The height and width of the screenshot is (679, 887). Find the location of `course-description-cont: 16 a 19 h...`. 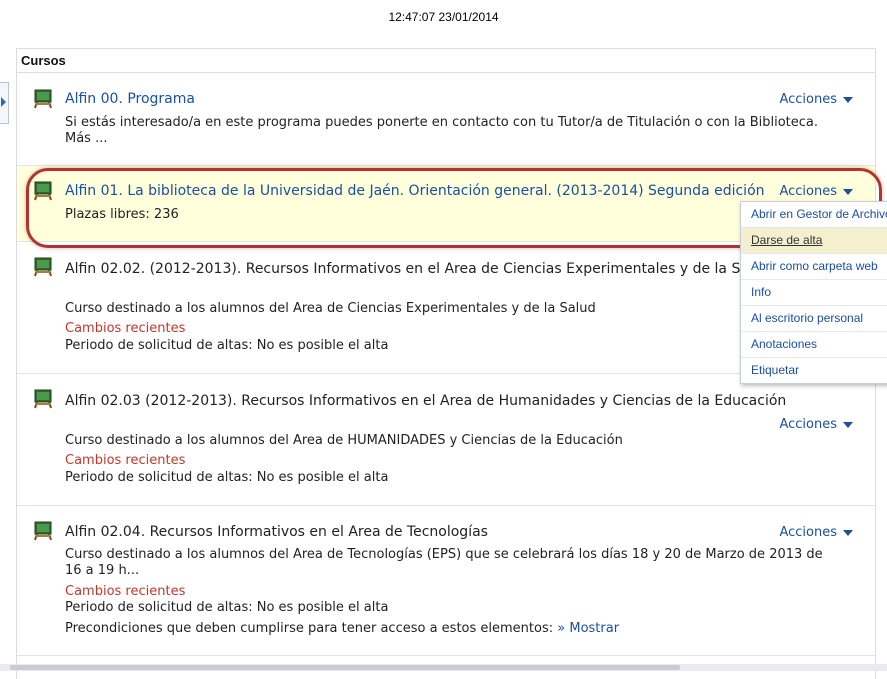

course-description-cont: 16 a 19 h... is located at coordinates (102, 570).